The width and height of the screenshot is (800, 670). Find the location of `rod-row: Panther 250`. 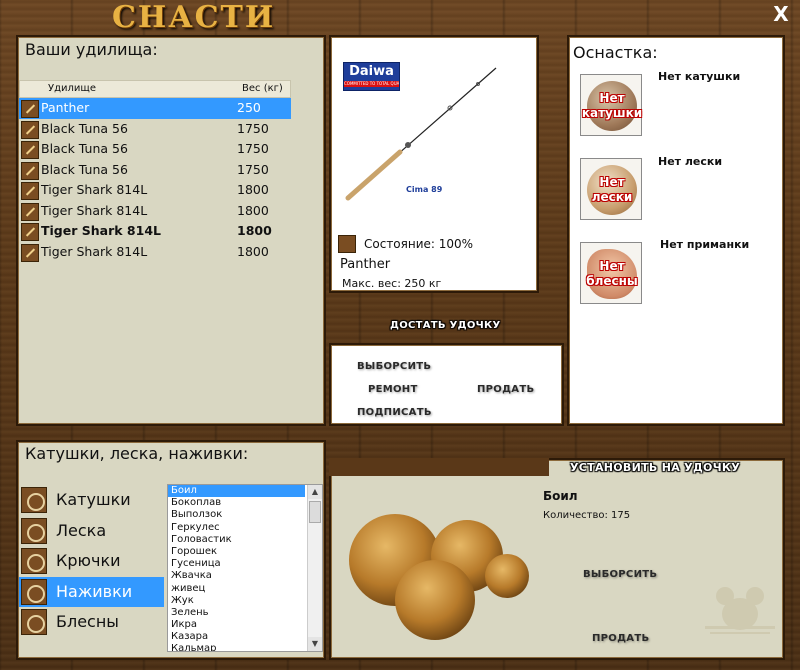

rod-row: Panther 250 is located at coordinates (155, 108).